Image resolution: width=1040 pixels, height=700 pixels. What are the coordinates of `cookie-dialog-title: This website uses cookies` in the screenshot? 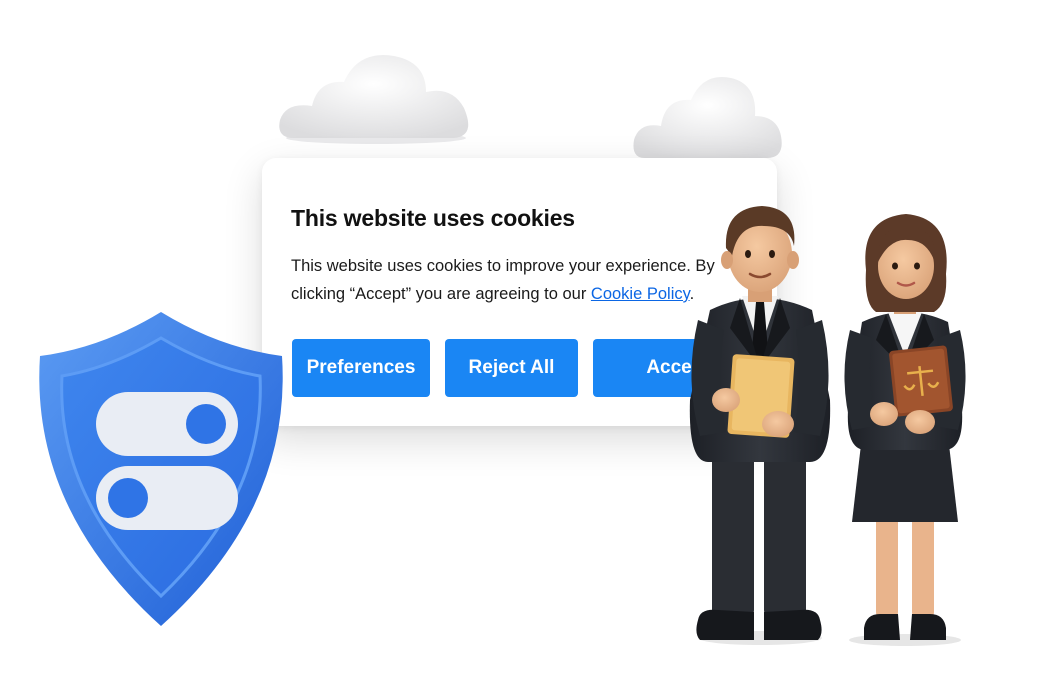 It's located at (433, 218).